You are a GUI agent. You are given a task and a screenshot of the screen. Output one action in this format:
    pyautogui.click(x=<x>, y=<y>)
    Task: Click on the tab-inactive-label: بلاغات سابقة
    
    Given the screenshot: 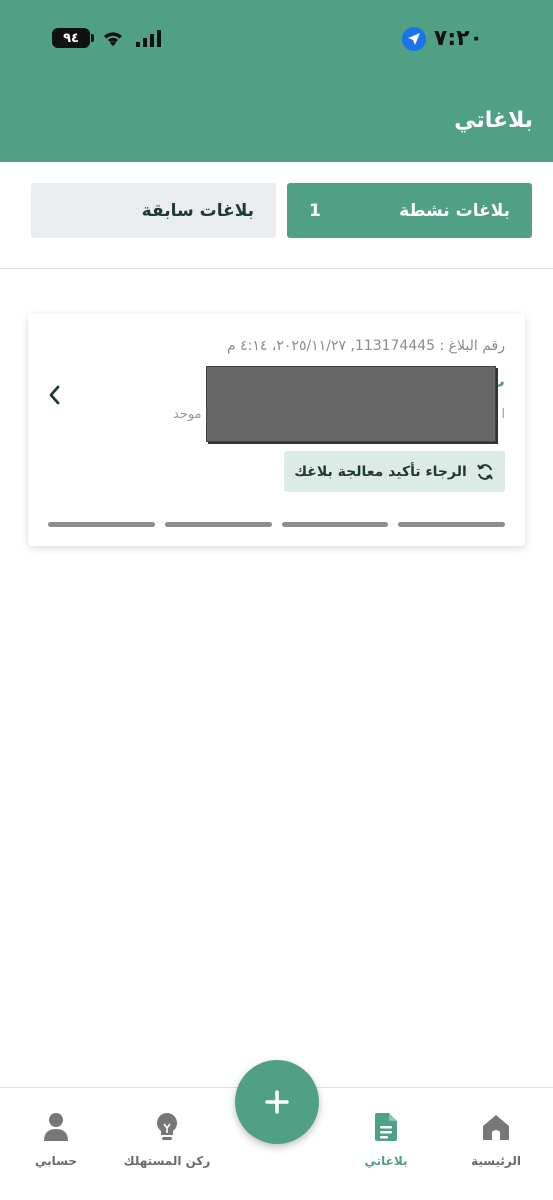 What is the action you would take?
    pyautogui.click(x=197, y=210)
    